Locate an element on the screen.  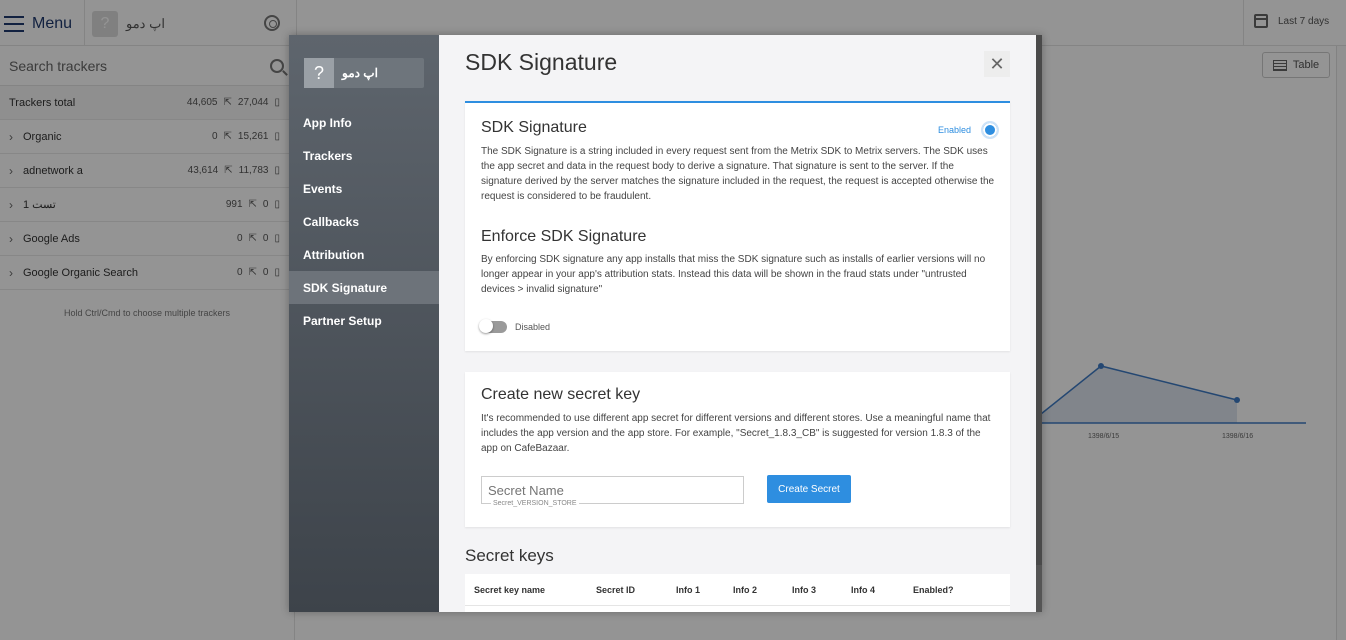
create-secret-heading: Create new secret key is located at coordinates (561, 394).